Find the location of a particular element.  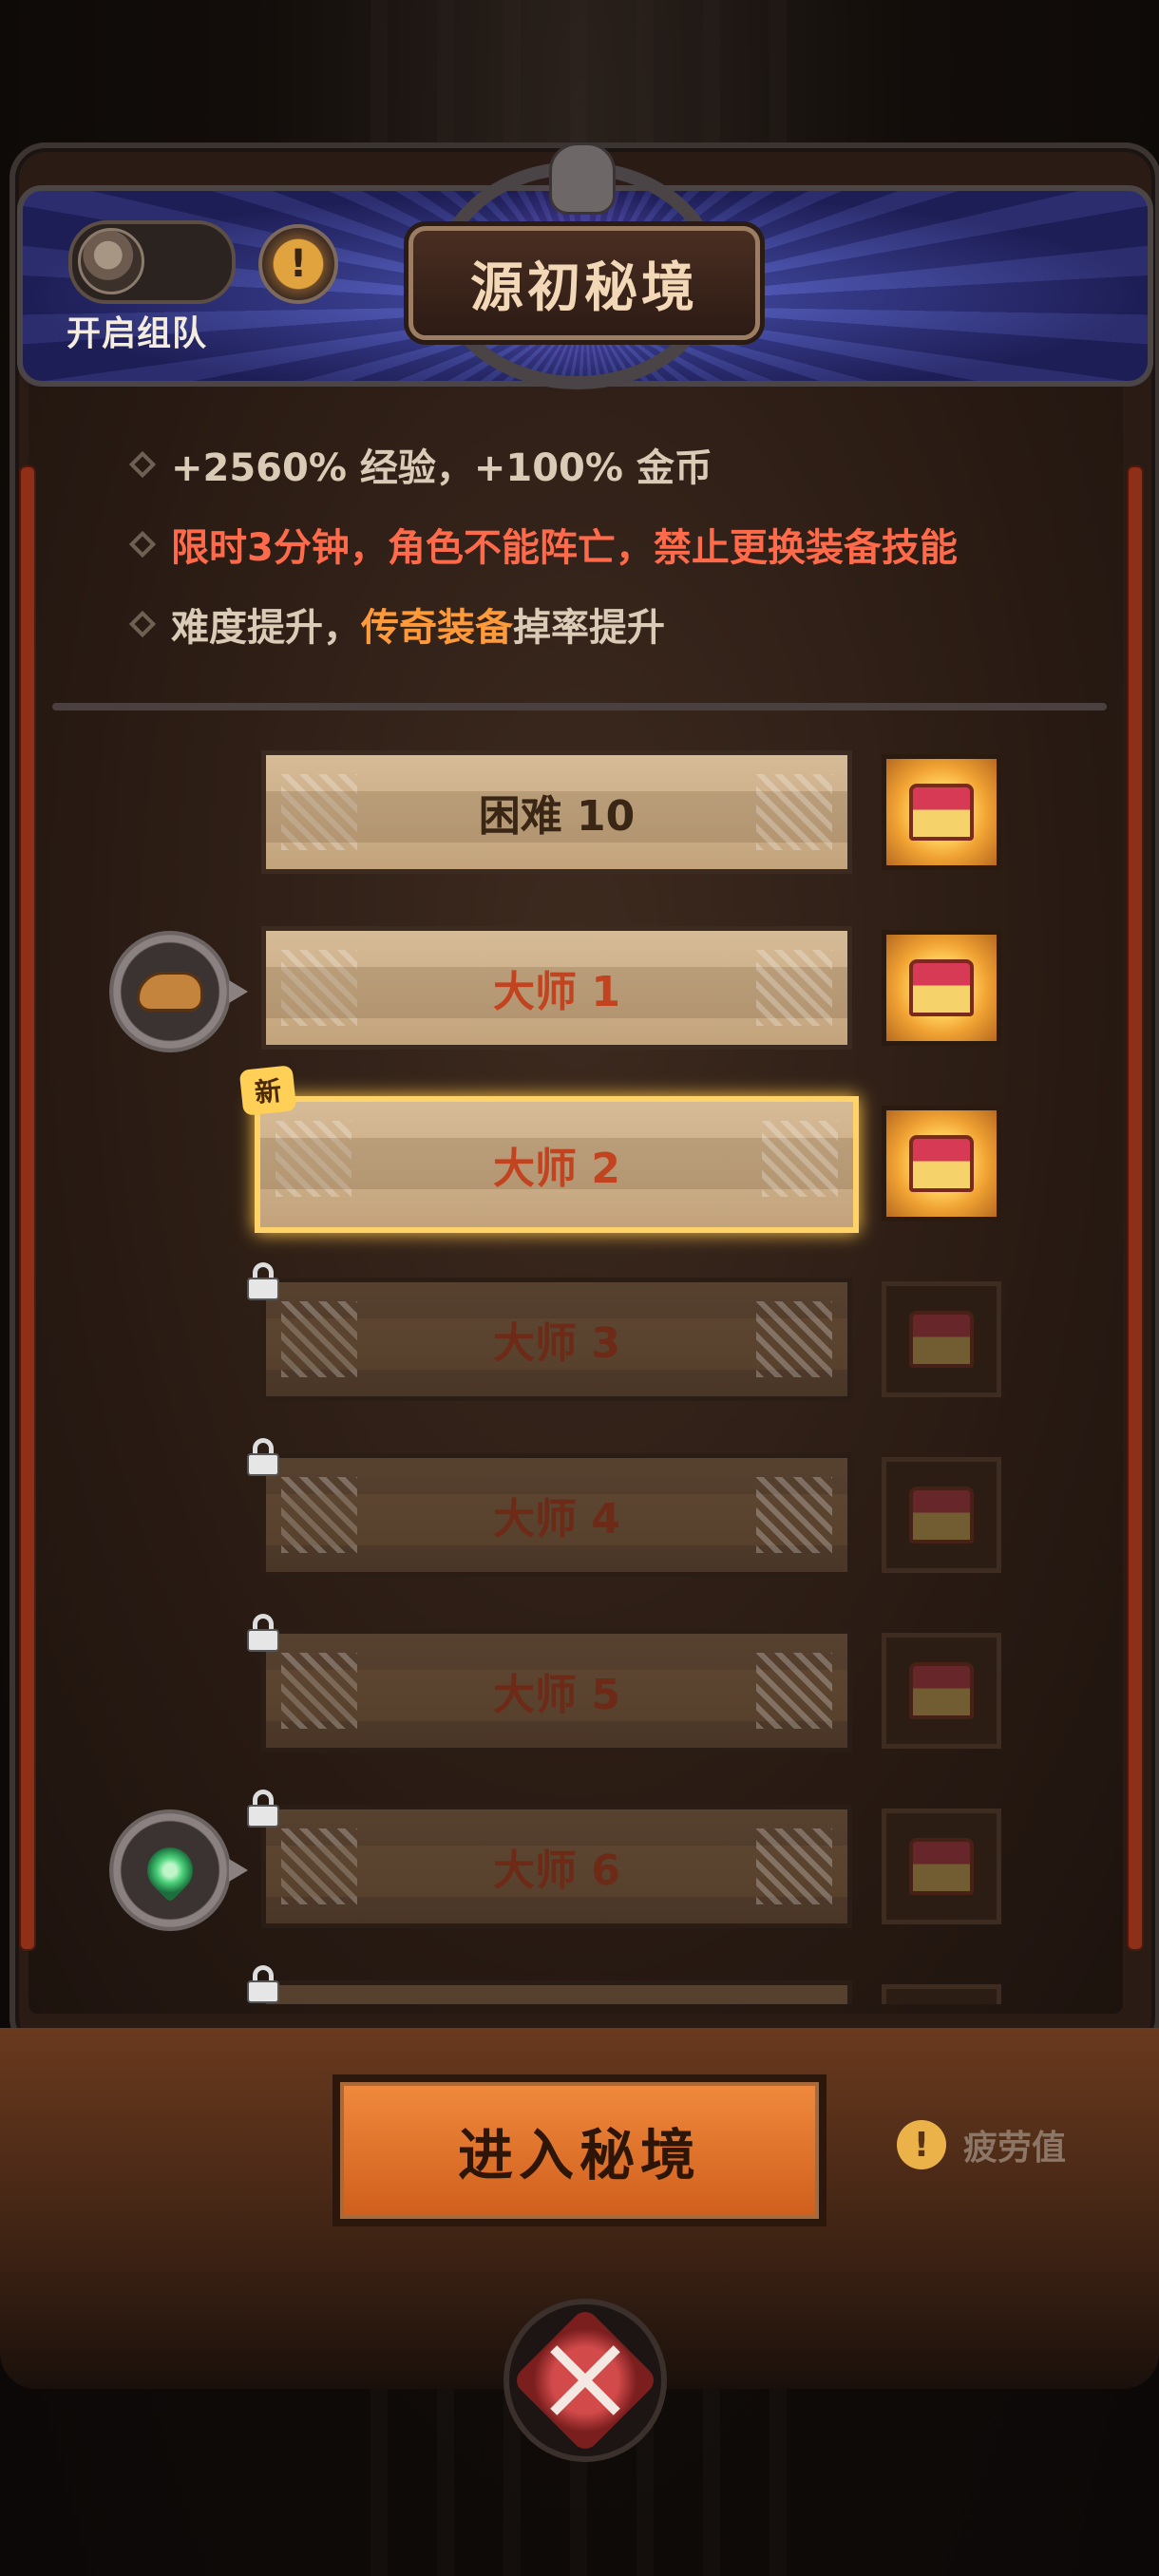

level-label: 大师 4 is located at coordinates (556, 1519).